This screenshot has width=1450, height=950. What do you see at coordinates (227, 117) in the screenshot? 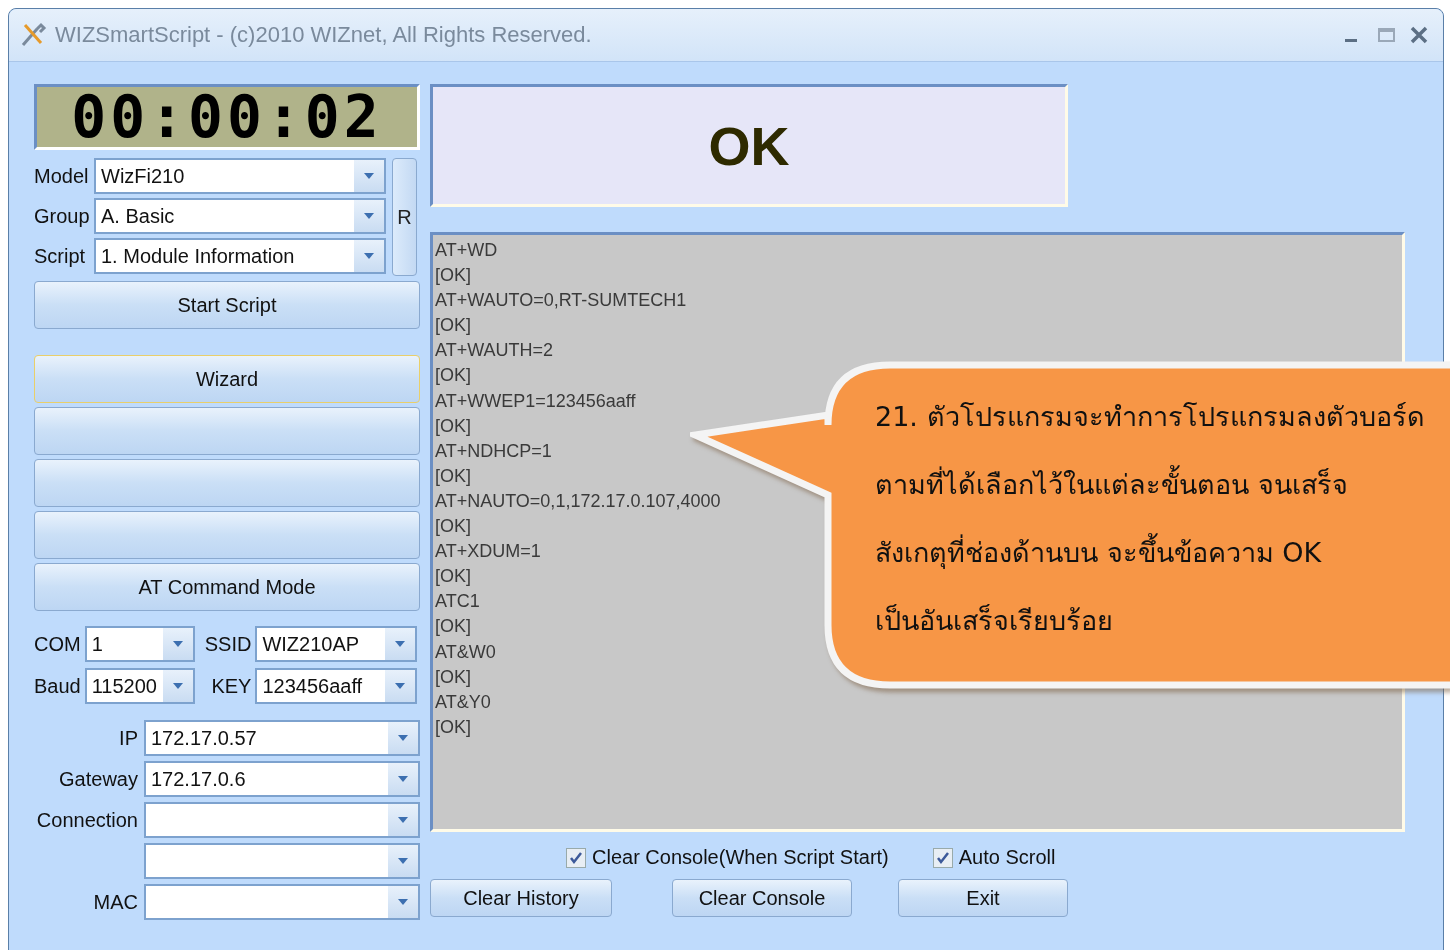
I see `timer-display: 00:00:02` at bounding box center [227, 117].